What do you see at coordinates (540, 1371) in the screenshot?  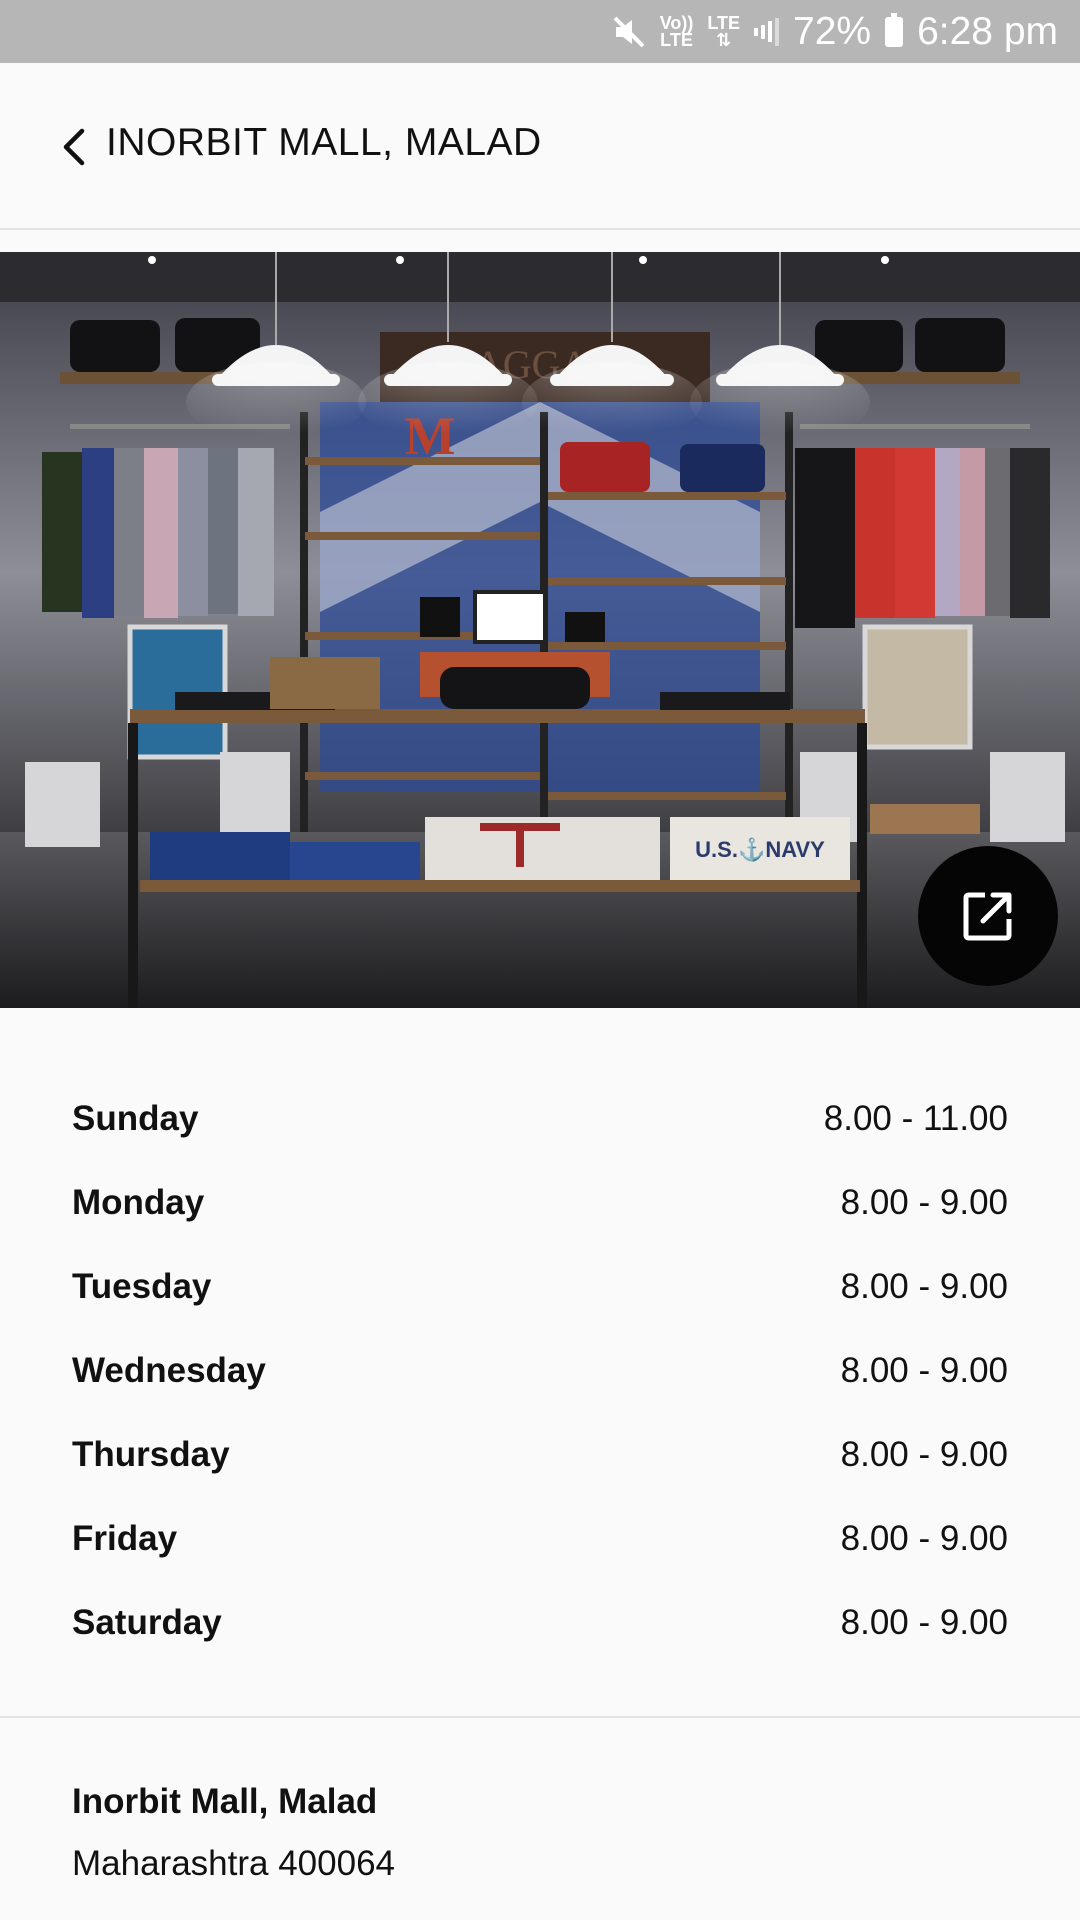 I see `hours-row-wednesday: Wednesday 8.00 - 9.00` at bounding box center [540, 1371].